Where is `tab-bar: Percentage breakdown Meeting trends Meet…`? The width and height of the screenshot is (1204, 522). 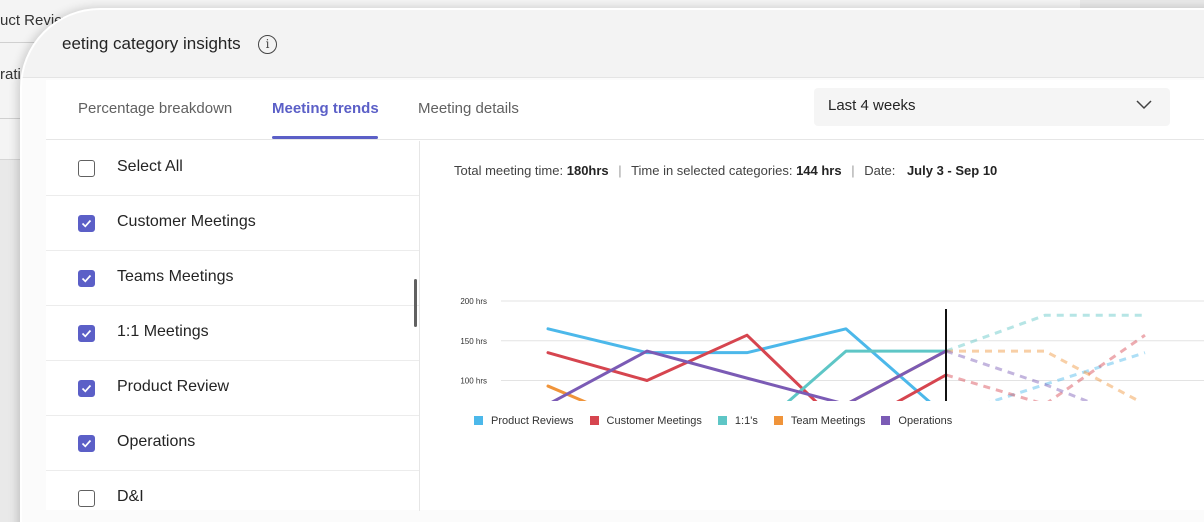 tab-bar: Percentage breakdown Meeting trends Meet… is located at coordinates (625, 110).